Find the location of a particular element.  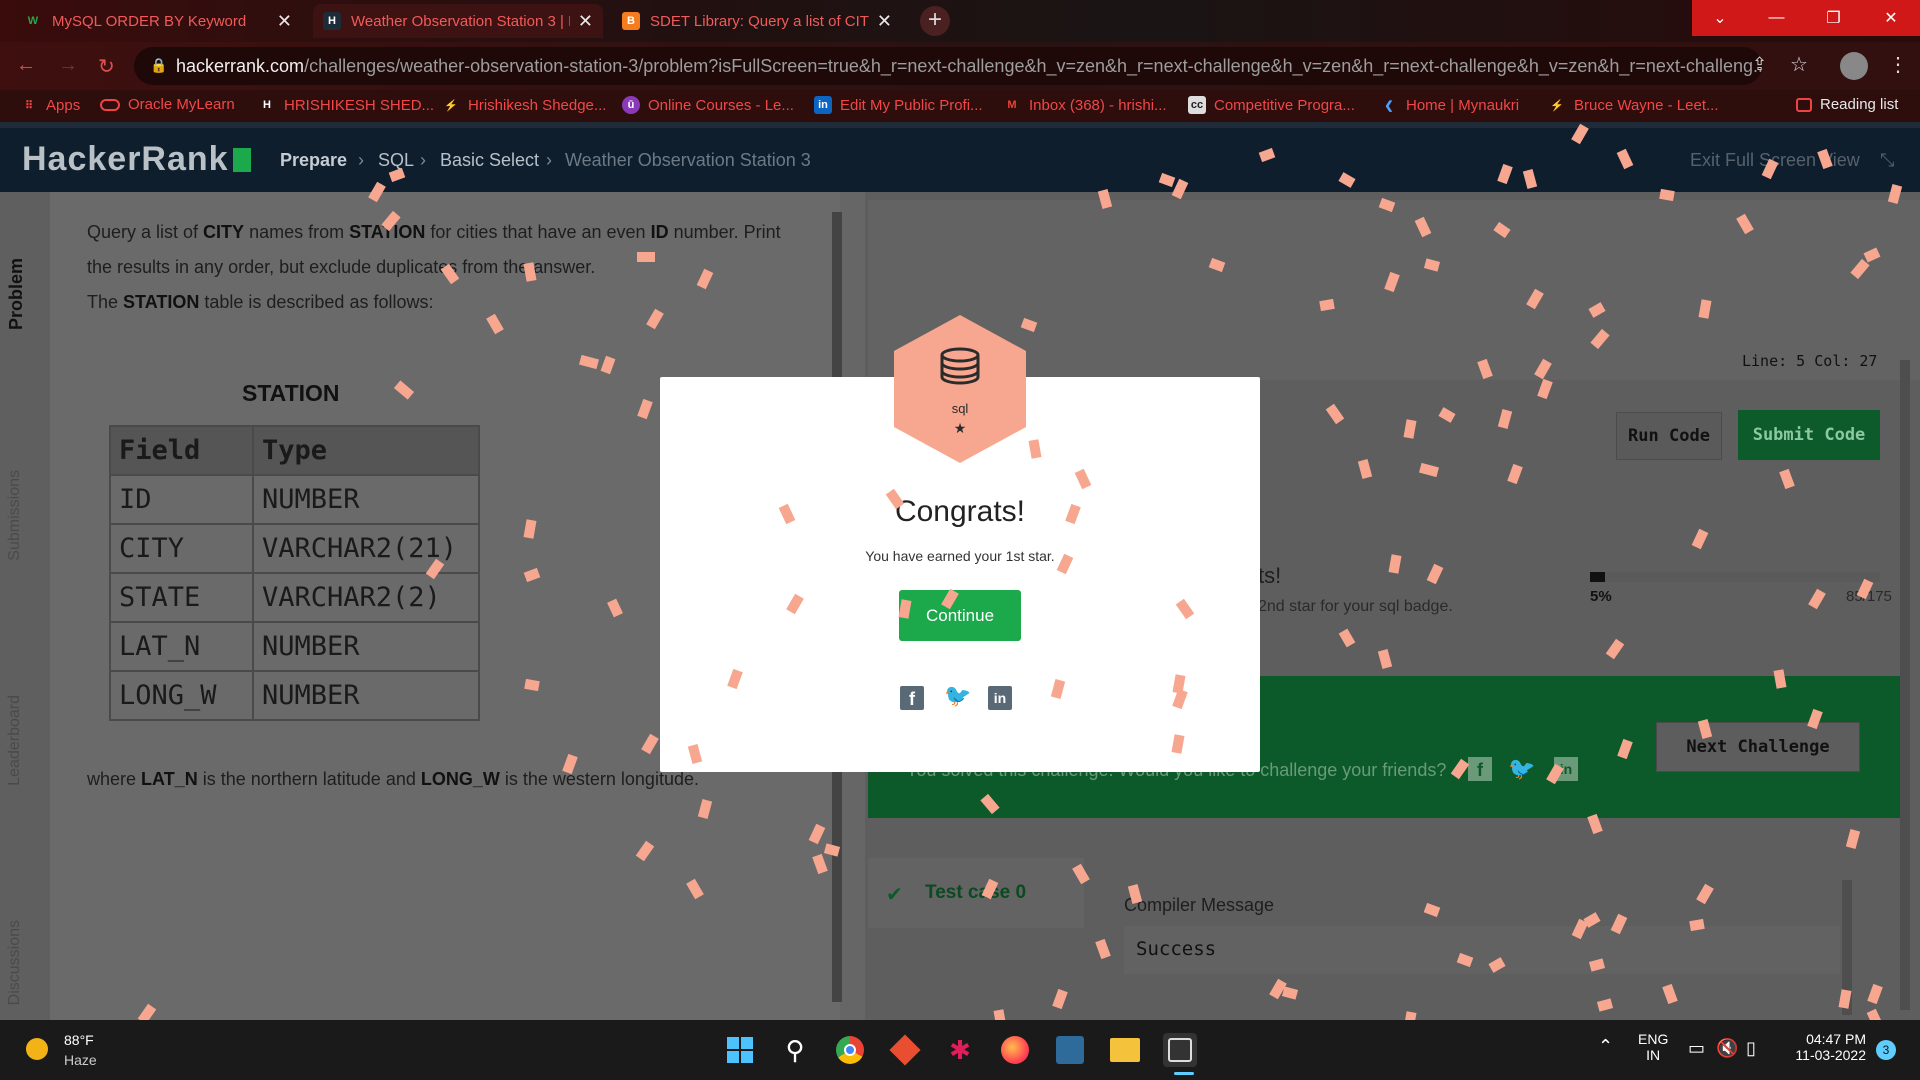

restore-button: ❐ is located at coordinates (1833, 18).